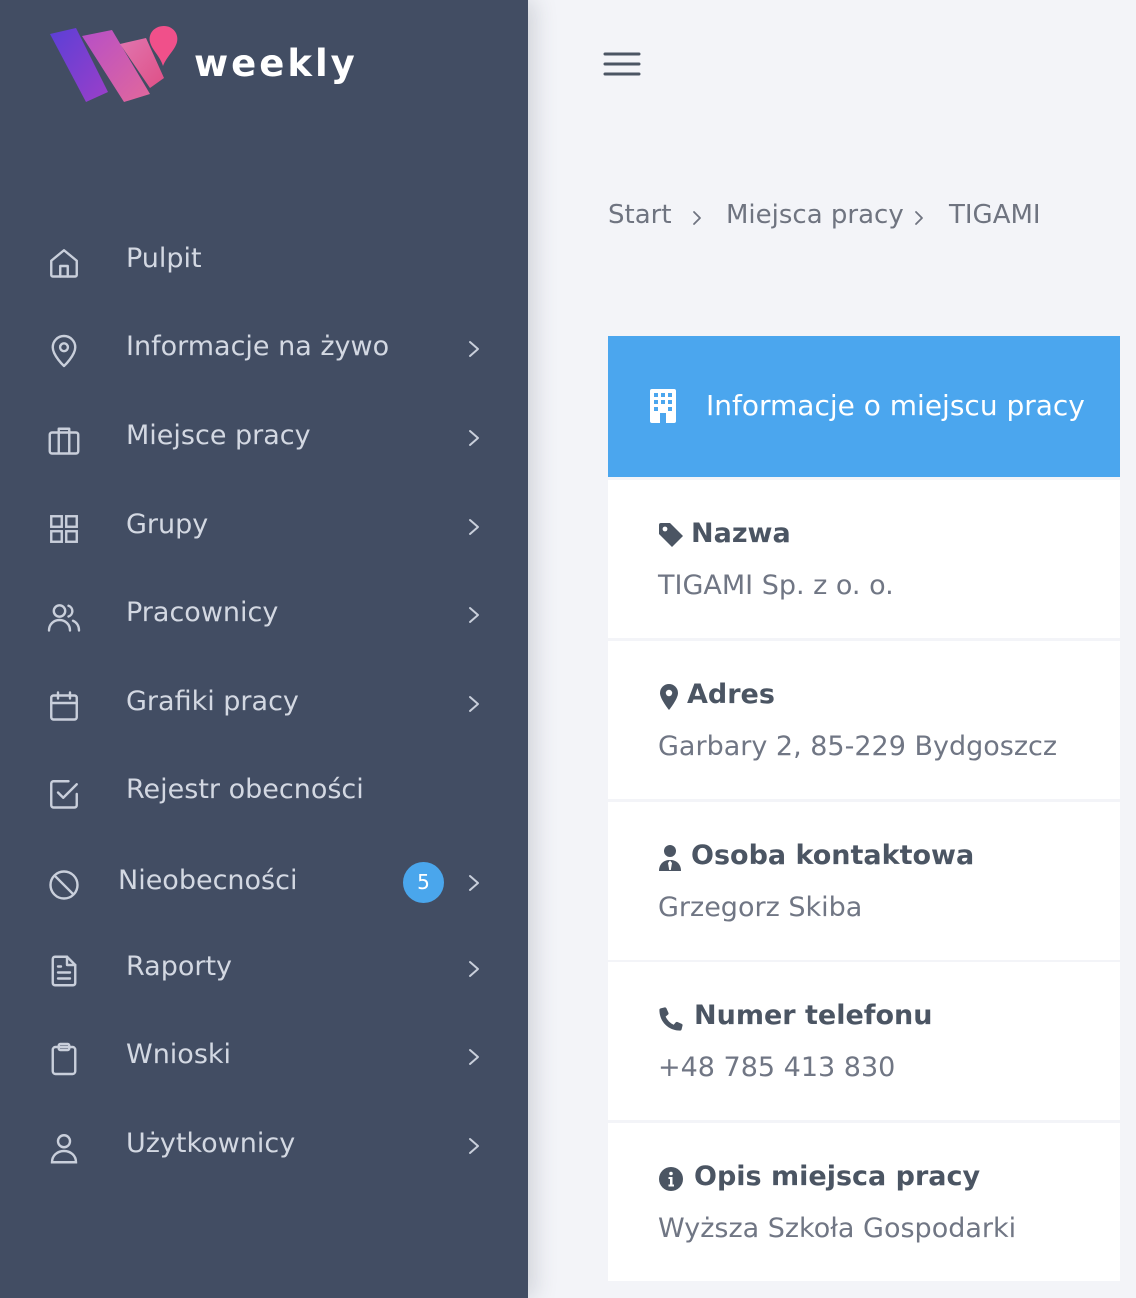 Image resolution: width=1136 pixels, height=1298 pixels. I want to click on field-osoba-kontaktowa: Osoba kontaktowa Grzegorz Skiba, so click(864, 881).